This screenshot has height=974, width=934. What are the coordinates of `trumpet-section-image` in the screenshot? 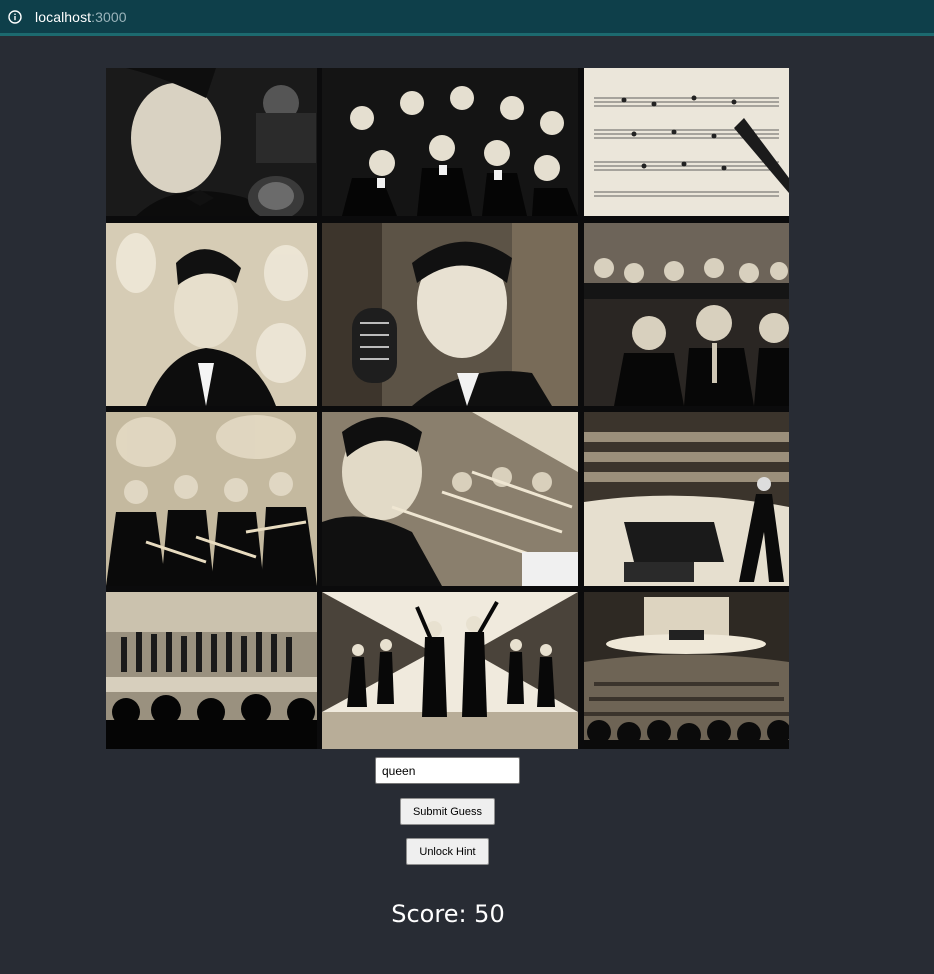 It's located at (211, 499).